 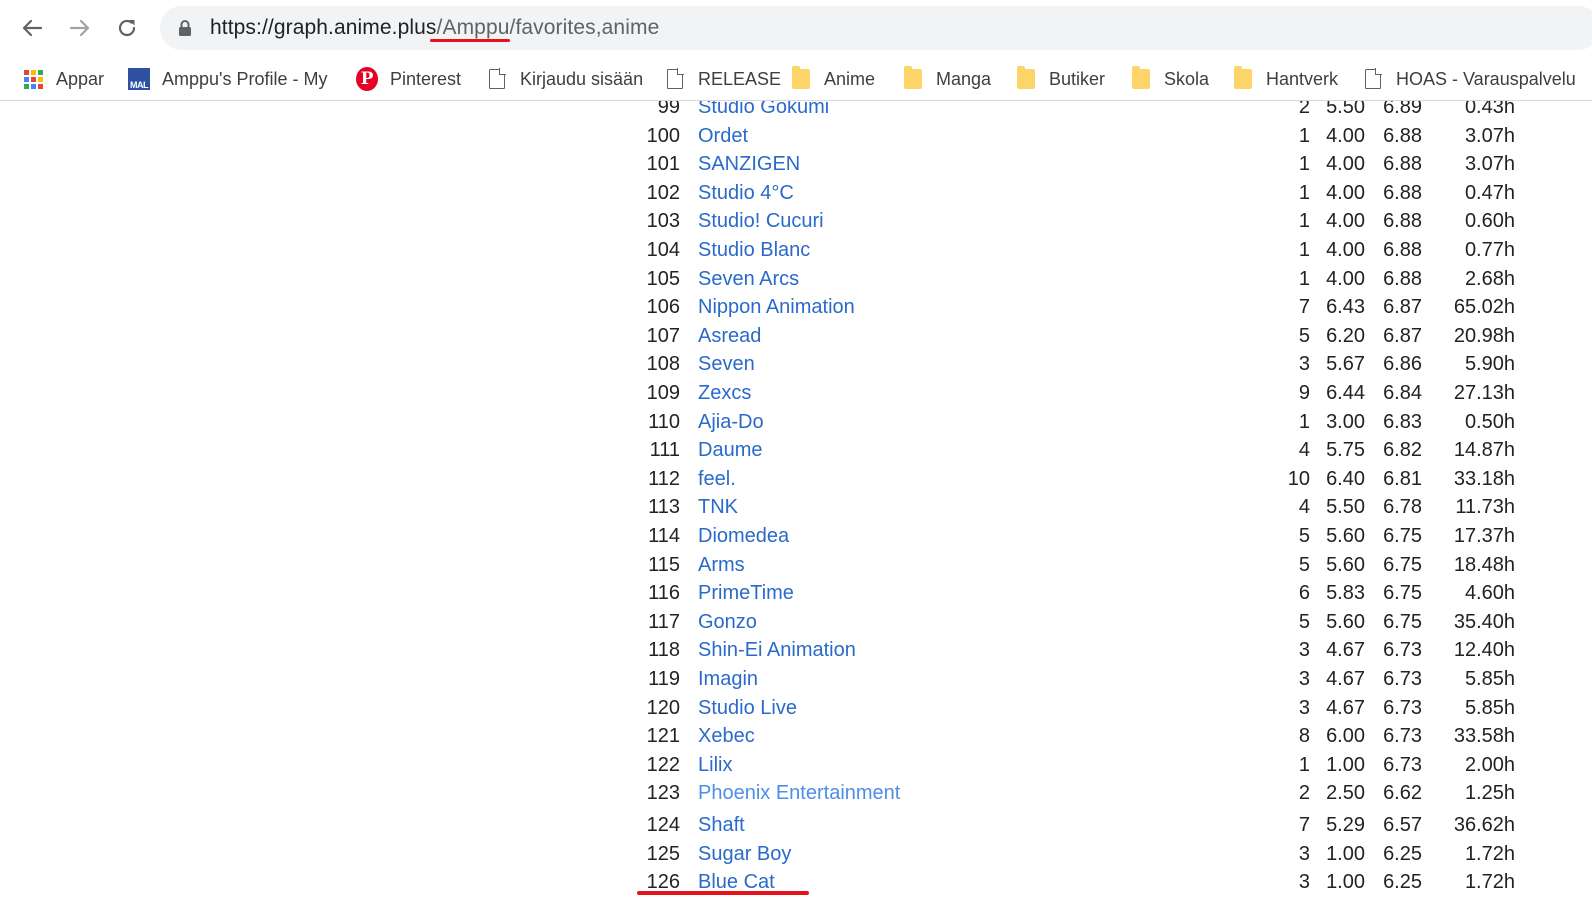 What do you see at coordinates (127, 28) in the screenshot?
I see `reload-button` at bounding box center [127, 28].